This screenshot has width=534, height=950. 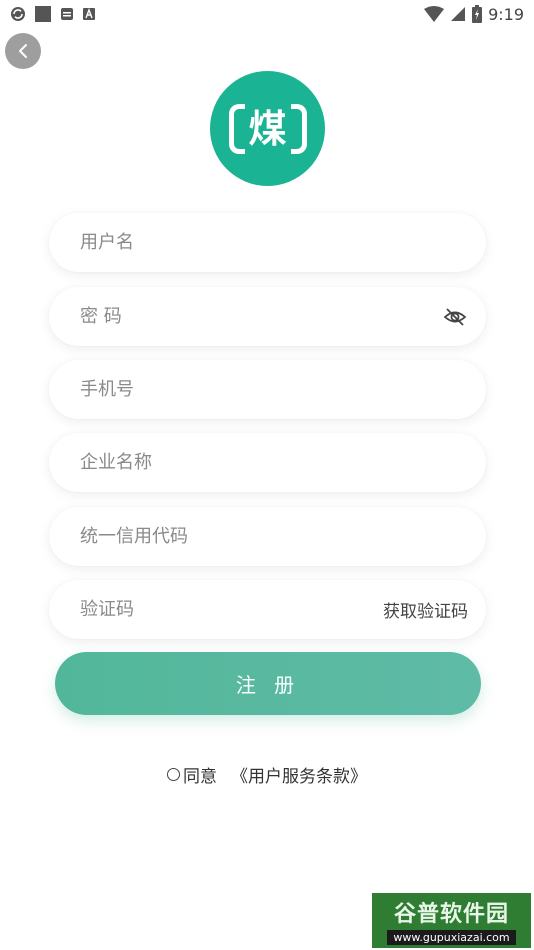 I want to click on terms-link: 《用户服务条款》, so click(x=299, y=774).